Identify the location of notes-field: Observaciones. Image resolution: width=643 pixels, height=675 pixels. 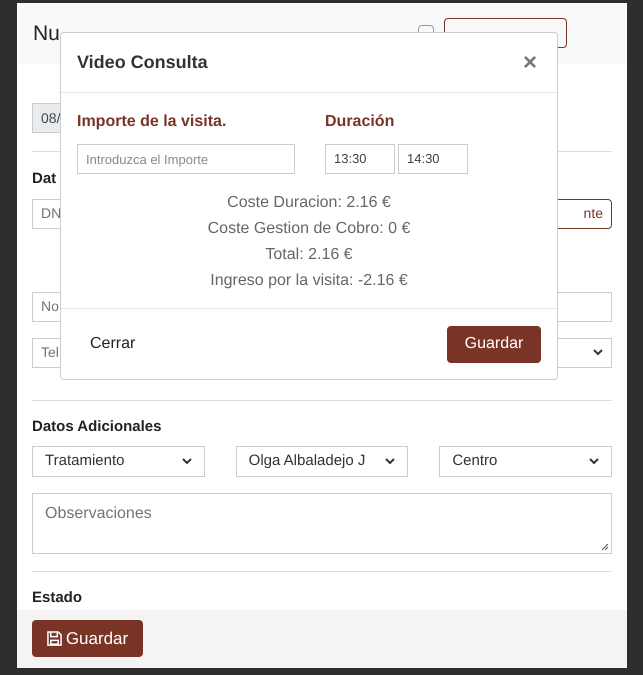
(322, 523).